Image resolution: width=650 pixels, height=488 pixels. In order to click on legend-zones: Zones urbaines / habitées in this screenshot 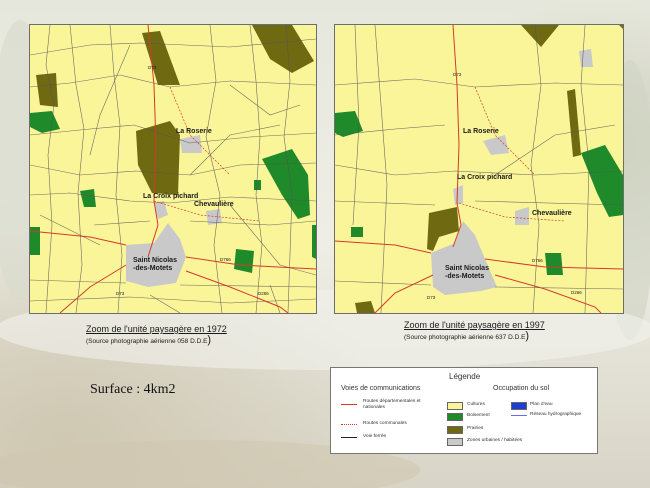, I will do `click(495, 440)`.